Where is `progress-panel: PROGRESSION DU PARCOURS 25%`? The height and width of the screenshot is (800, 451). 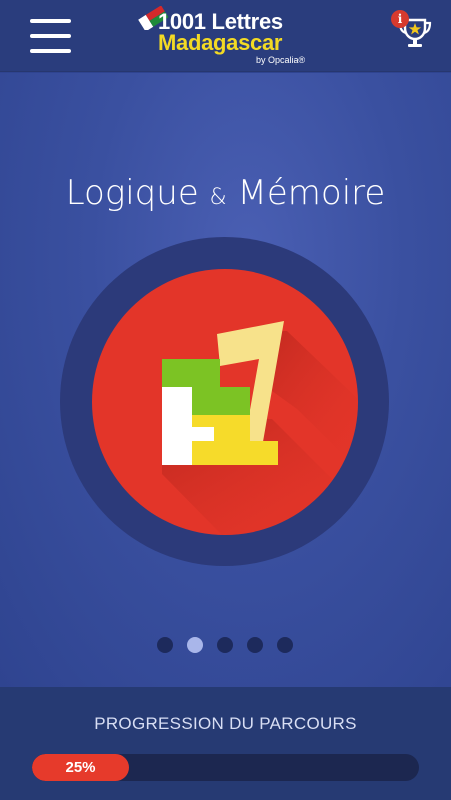 progress-panel: PROGRESSION DU PARCOURS 25% is located at coordinates (225, 743).